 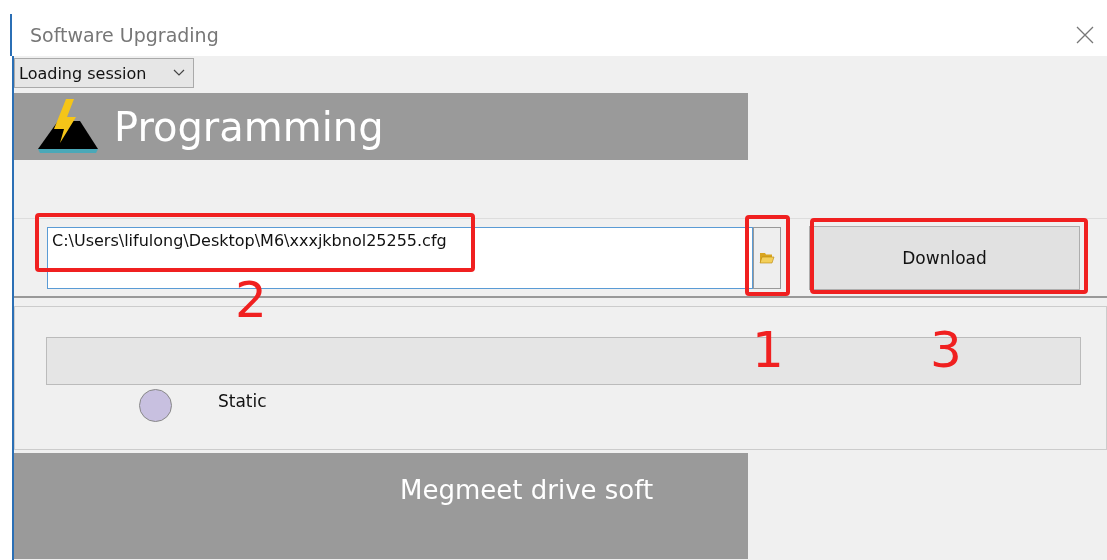 I want to click on folder-icon, so click(x=767, y=257).